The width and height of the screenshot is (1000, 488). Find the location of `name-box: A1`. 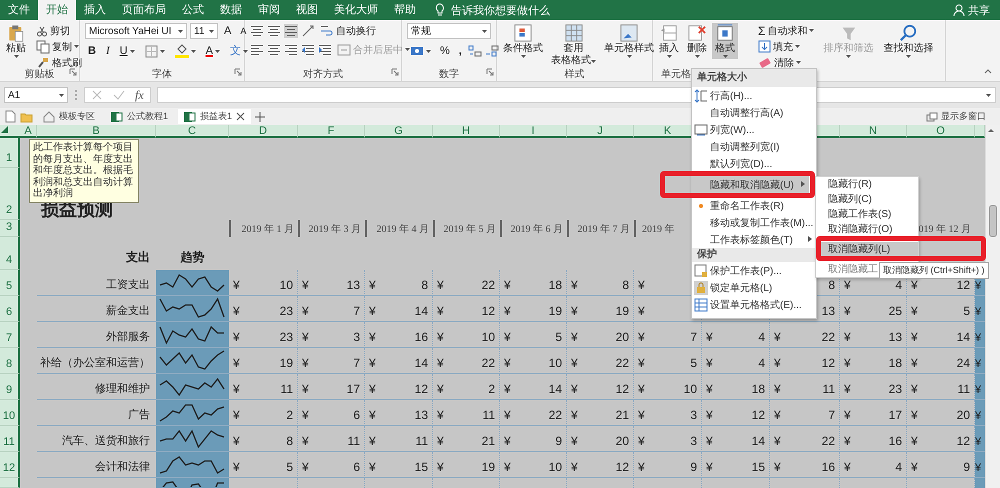

name-box: A1 is located at coordinates (36, 95).